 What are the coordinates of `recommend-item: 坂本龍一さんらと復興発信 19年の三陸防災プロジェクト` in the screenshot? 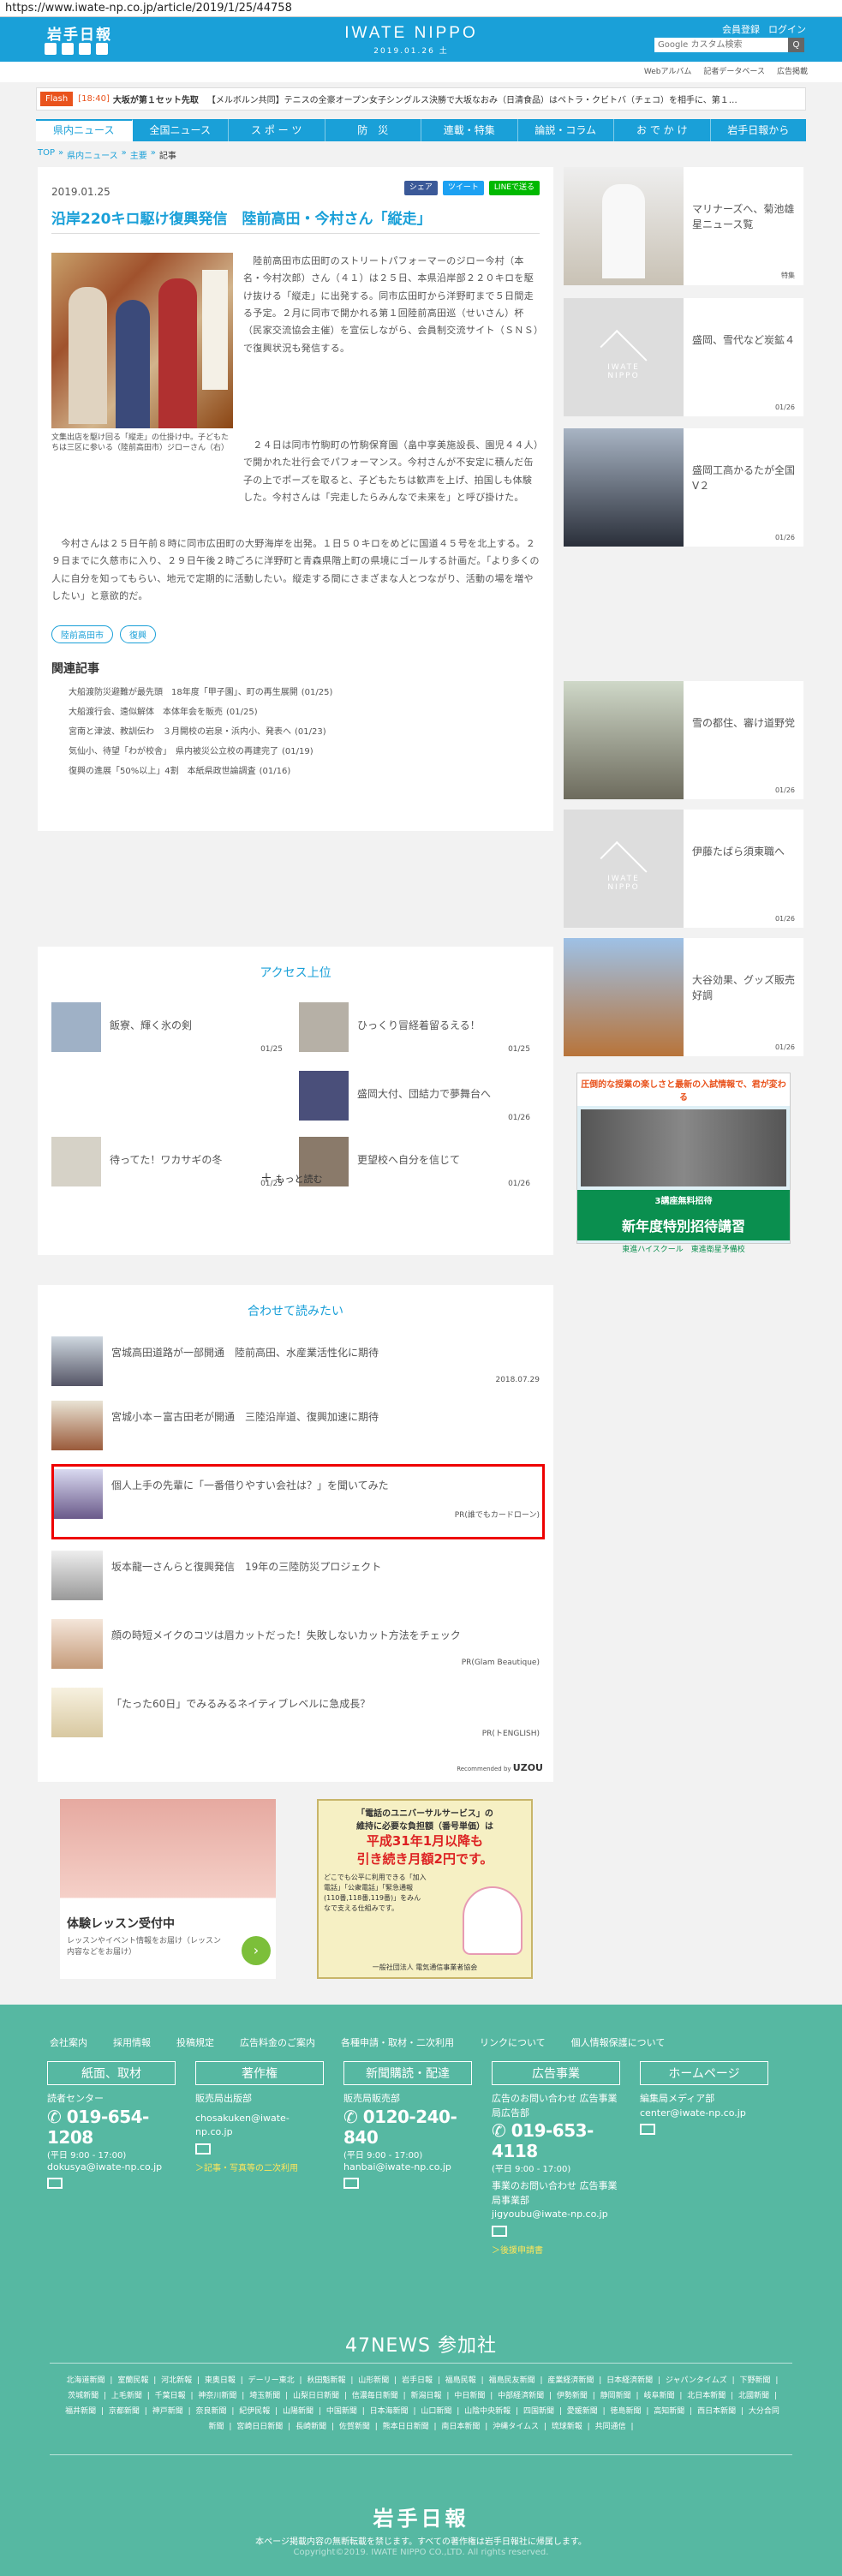 It's located at (295, 1581).